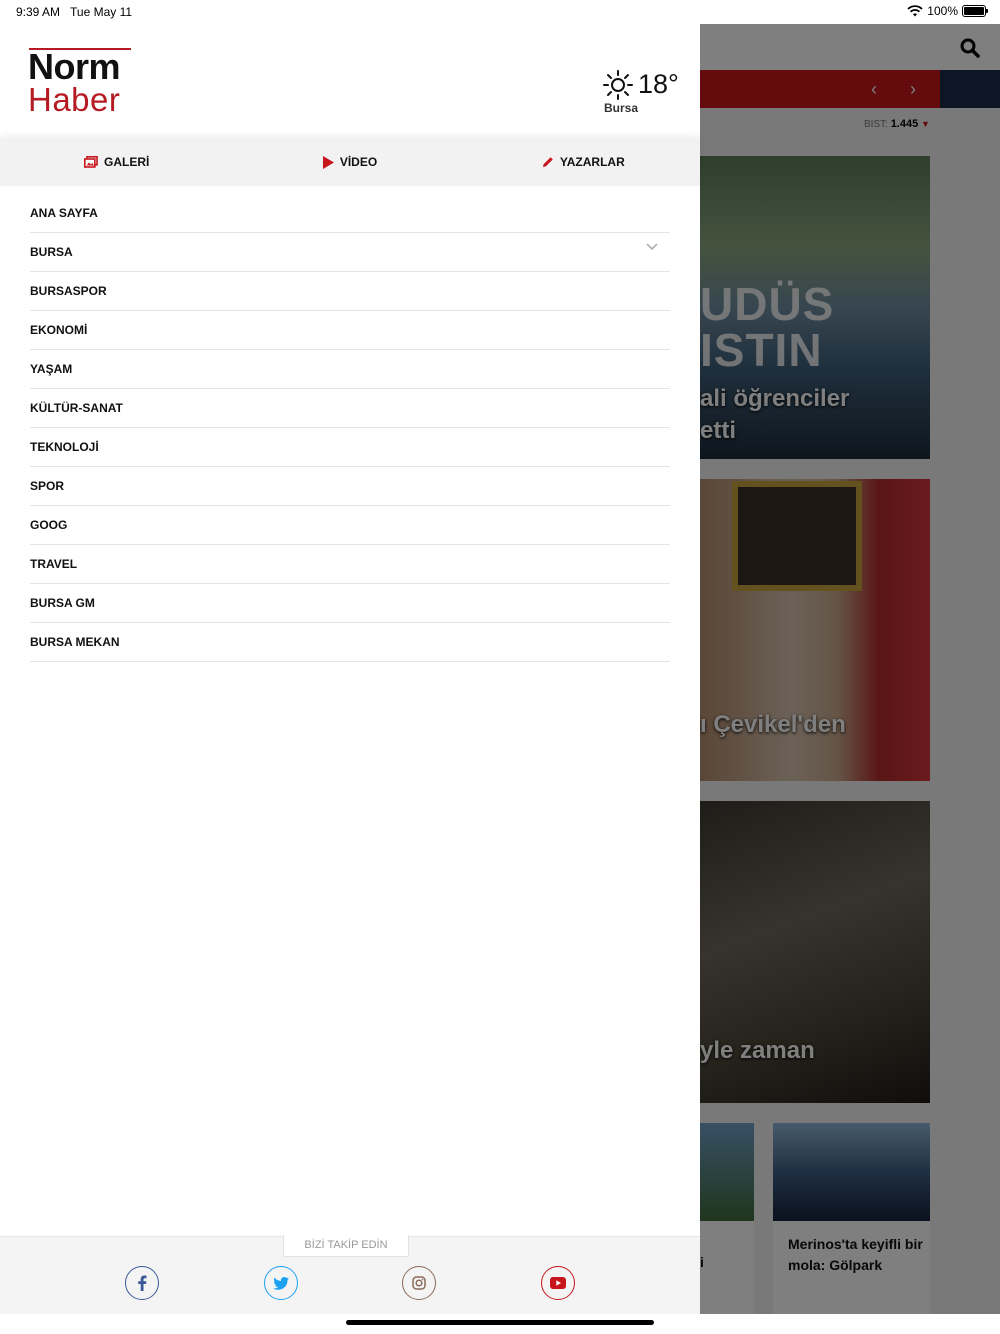 The height and width of the screenshot is (1334, 1000). I want to click on menu-item: BURSASPOR, so click(350, 291).